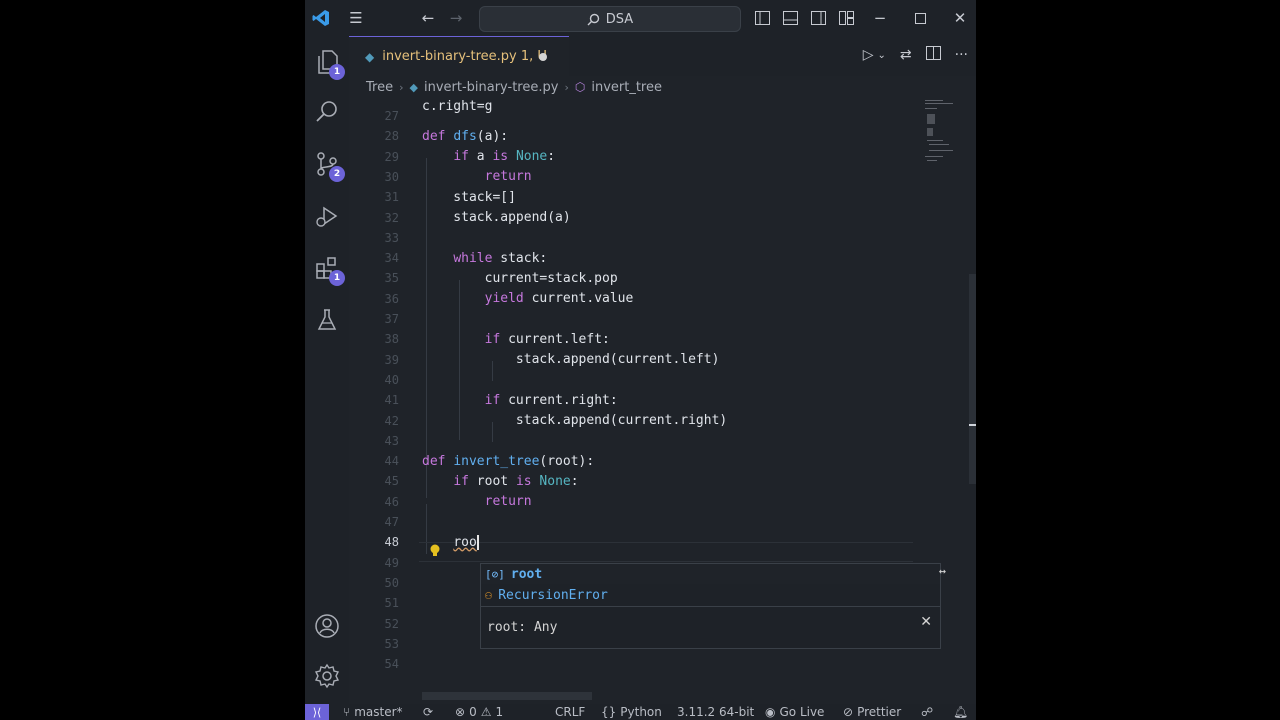 This screenshot has height=720, width=1280. What do you see at coordinates (495, 574) in the screenshot?
I see `variable-icon: [⊘]` at bounding box center [495, 574].